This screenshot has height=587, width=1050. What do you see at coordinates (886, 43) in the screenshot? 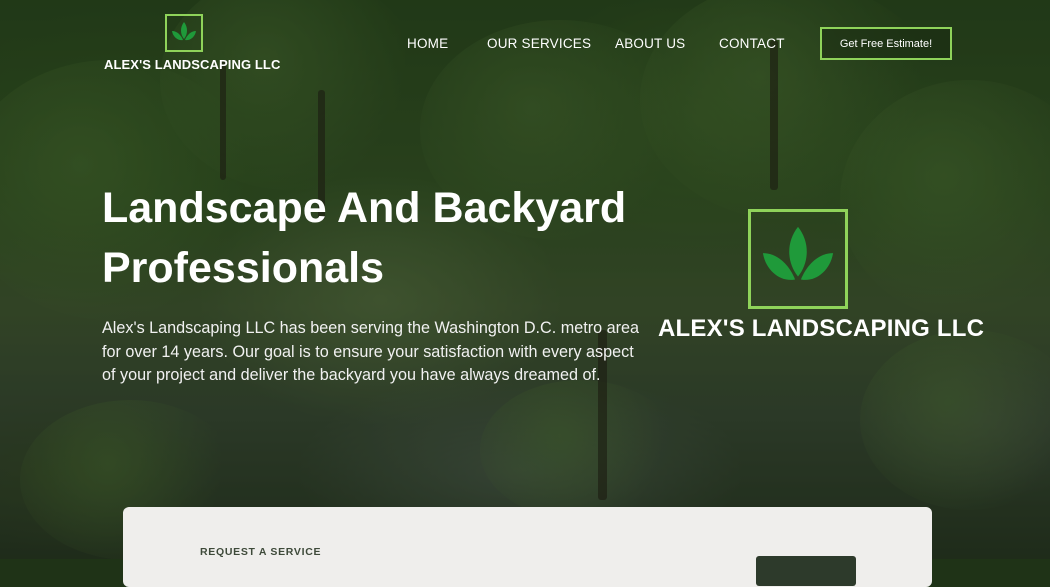
I see `get-free-estimate-button: Get Free Estimate!` at bounding box center [886, 43].